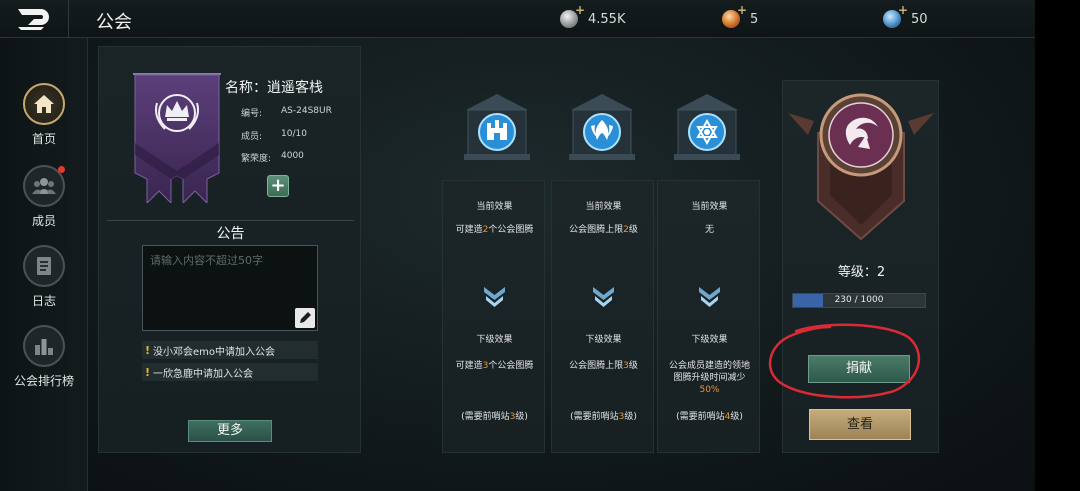 The height and width of the screenshot is (491, 1080). Describe the element at coordinates (603, 366) in the screenshot. I see `next-effect-text: 公会图腾上限3级` at that location.